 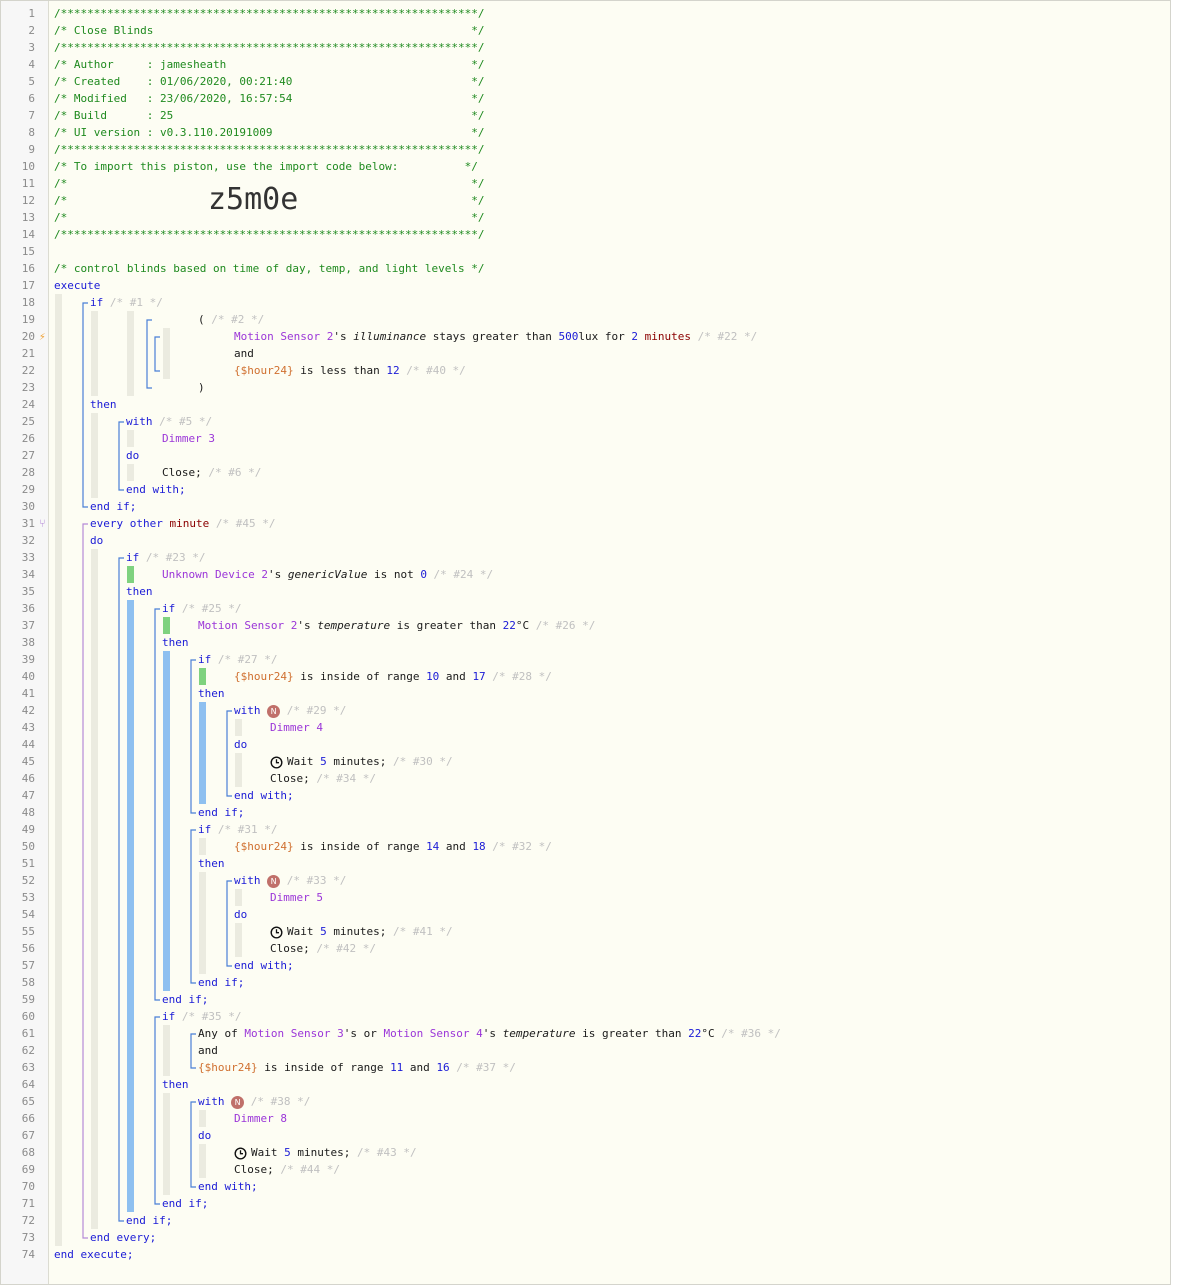 I want to click on keyword: end with;, so click(x=264, y=795).